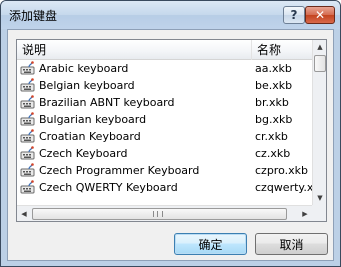 This screenshot has width=341, height=267. I want to click on close-icon: ✕, so click(320, 15).